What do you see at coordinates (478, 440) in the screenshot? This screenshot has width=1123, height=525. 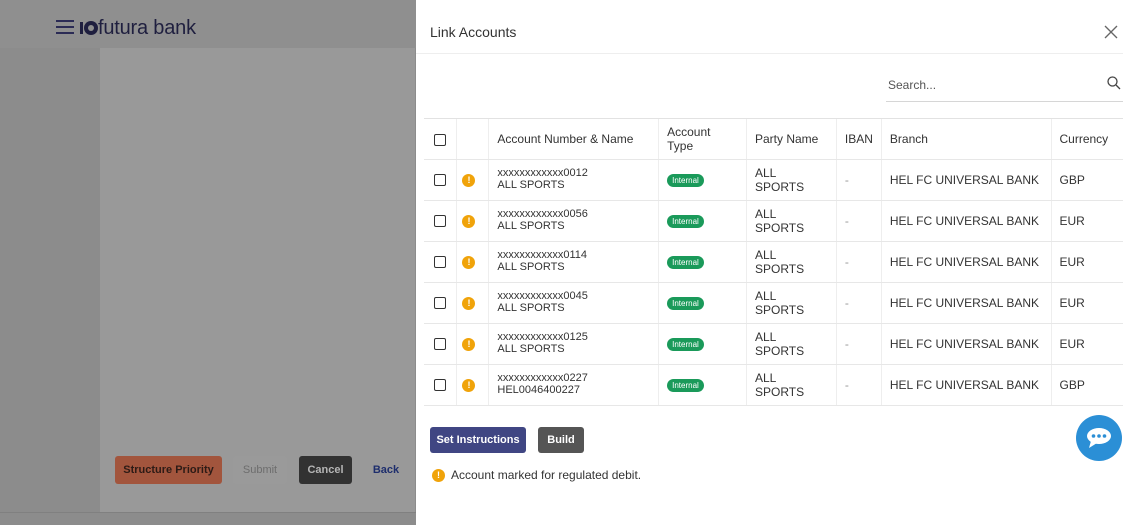 I see `set-instructions-button: Set Instructions` at bounding box center [478, 440].